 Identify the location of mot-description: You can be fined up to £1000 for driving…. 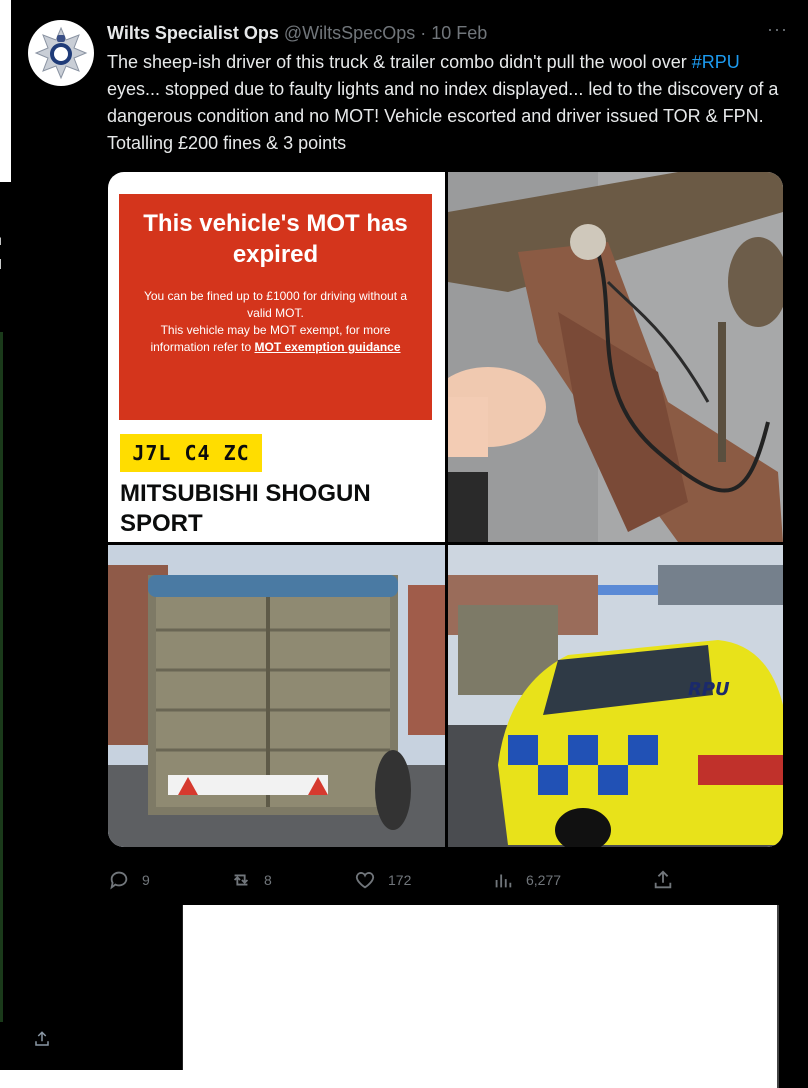
(275, 322).